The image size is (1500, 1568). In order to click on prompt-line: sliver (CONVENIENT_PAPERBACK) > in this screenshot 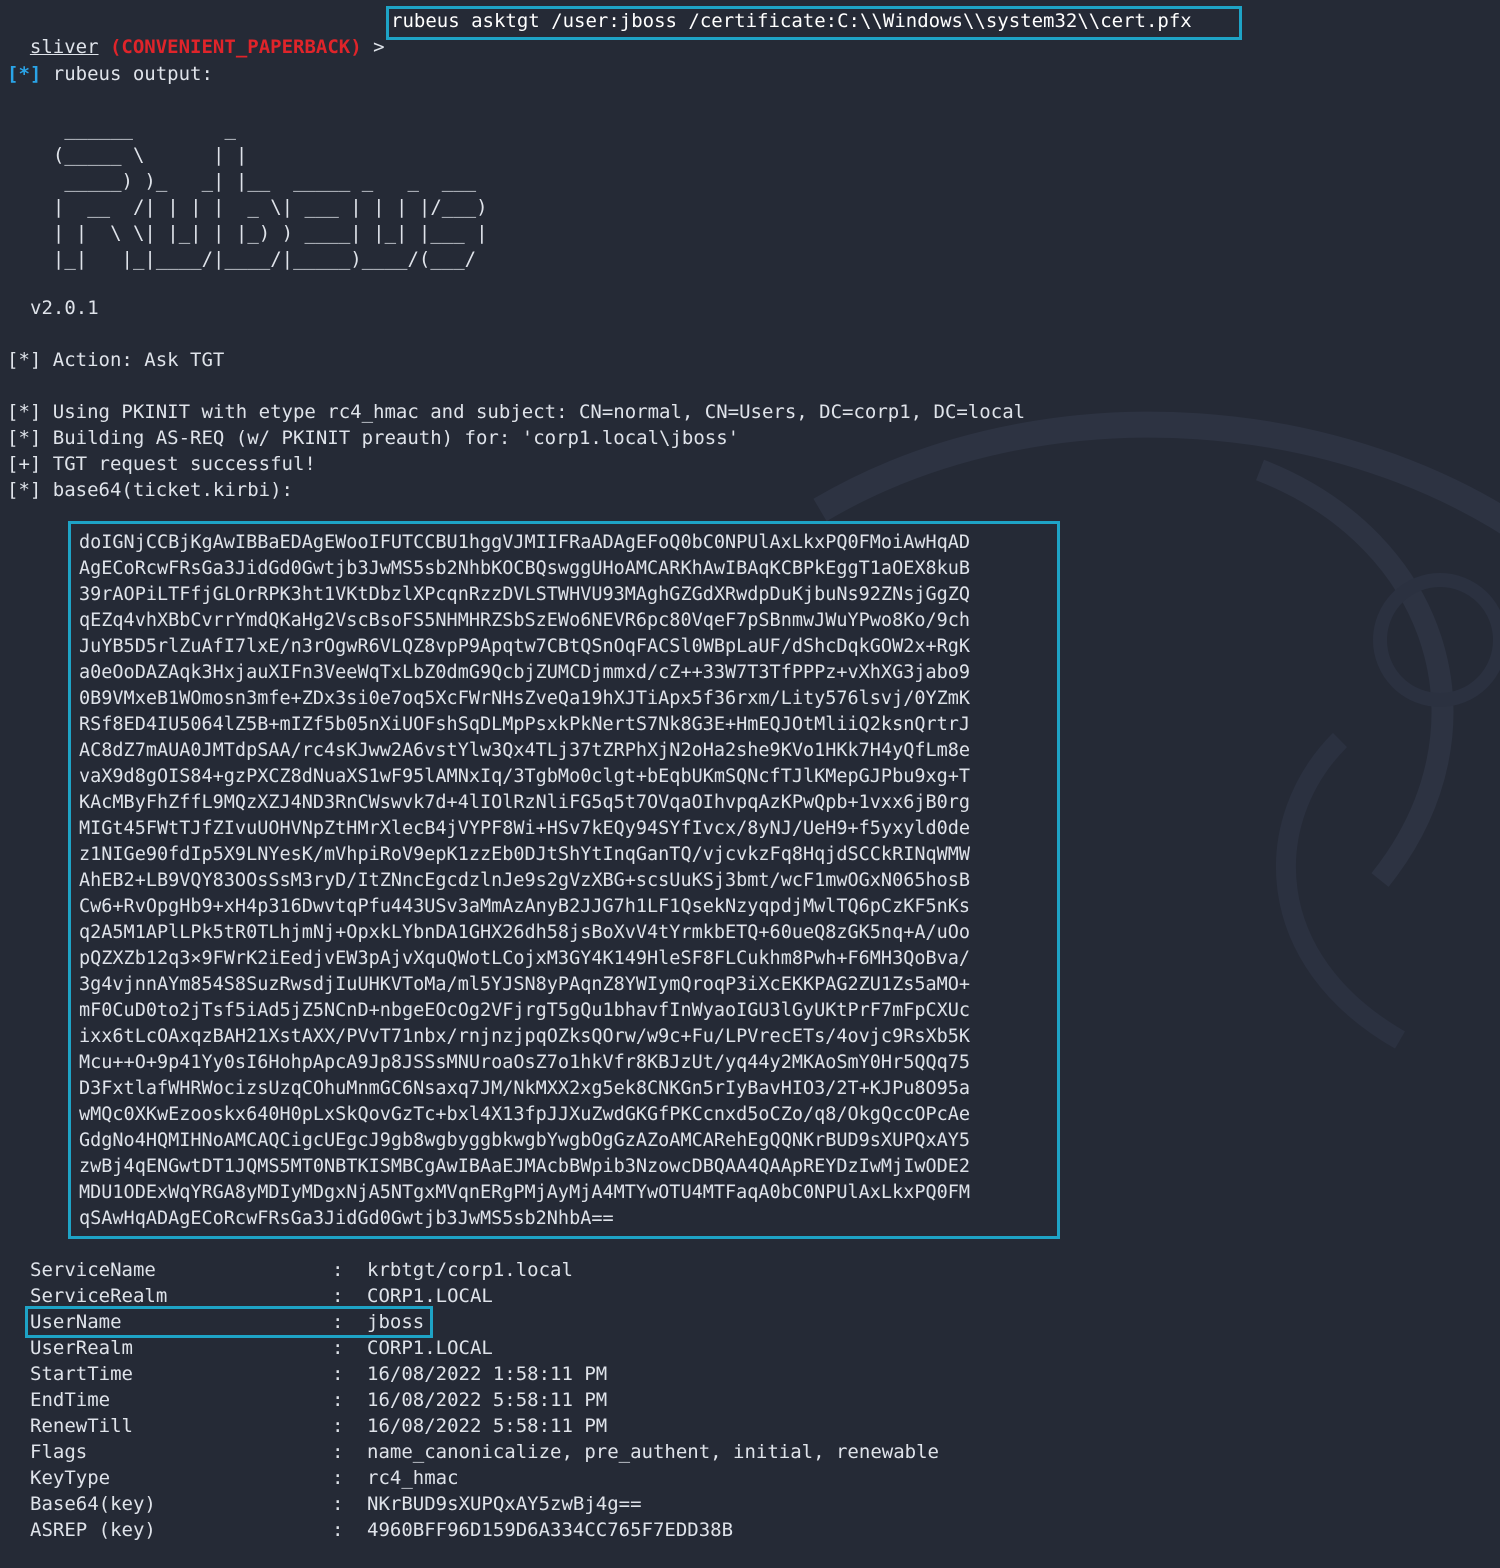, I will do `click(196, 33)`.